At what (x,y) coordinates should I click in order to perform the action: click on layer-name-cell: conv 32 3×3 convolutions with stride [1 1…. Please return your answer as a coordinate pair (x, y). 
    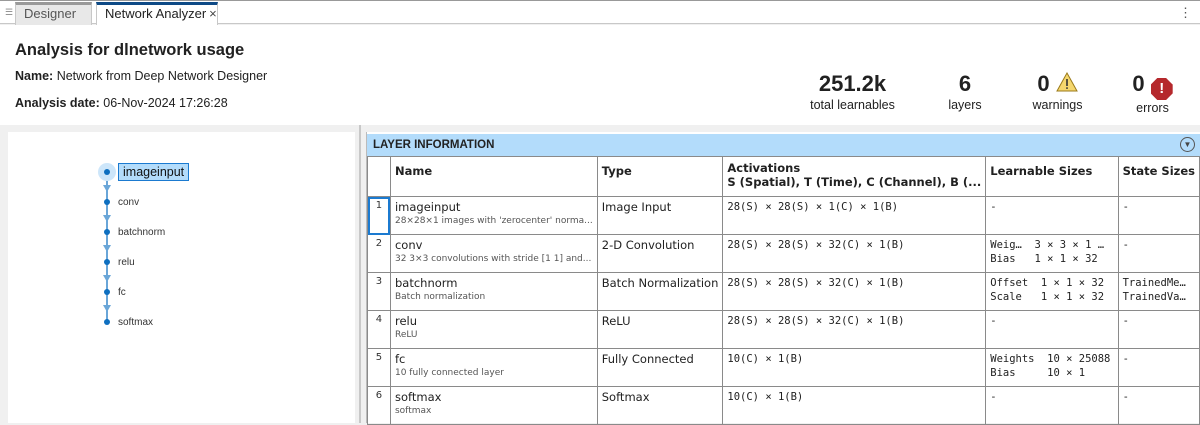
    Looking at the image, I should click on (493, 253).